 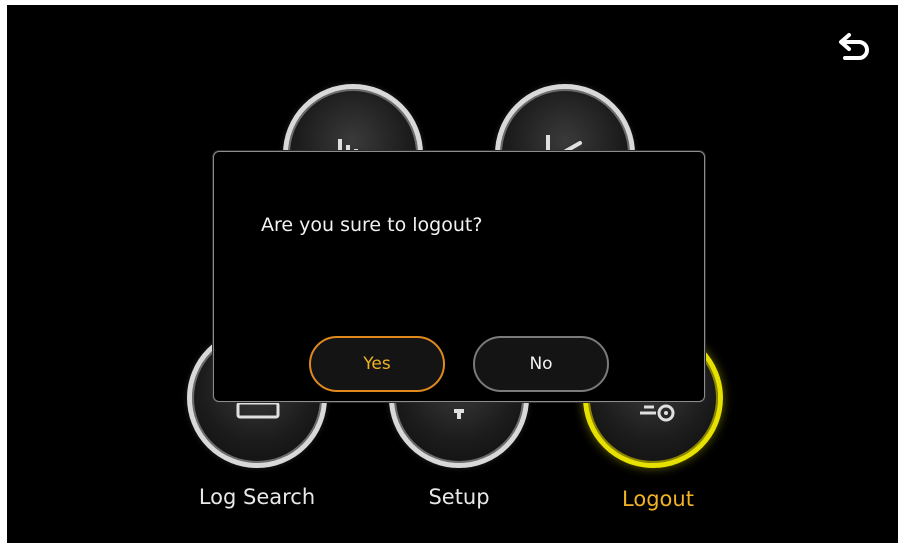 What do you see at coordinates (372, 225) in the screenshot?
I see `dialog-message: Are you sure to logout?` at bounding box center [372, 225].